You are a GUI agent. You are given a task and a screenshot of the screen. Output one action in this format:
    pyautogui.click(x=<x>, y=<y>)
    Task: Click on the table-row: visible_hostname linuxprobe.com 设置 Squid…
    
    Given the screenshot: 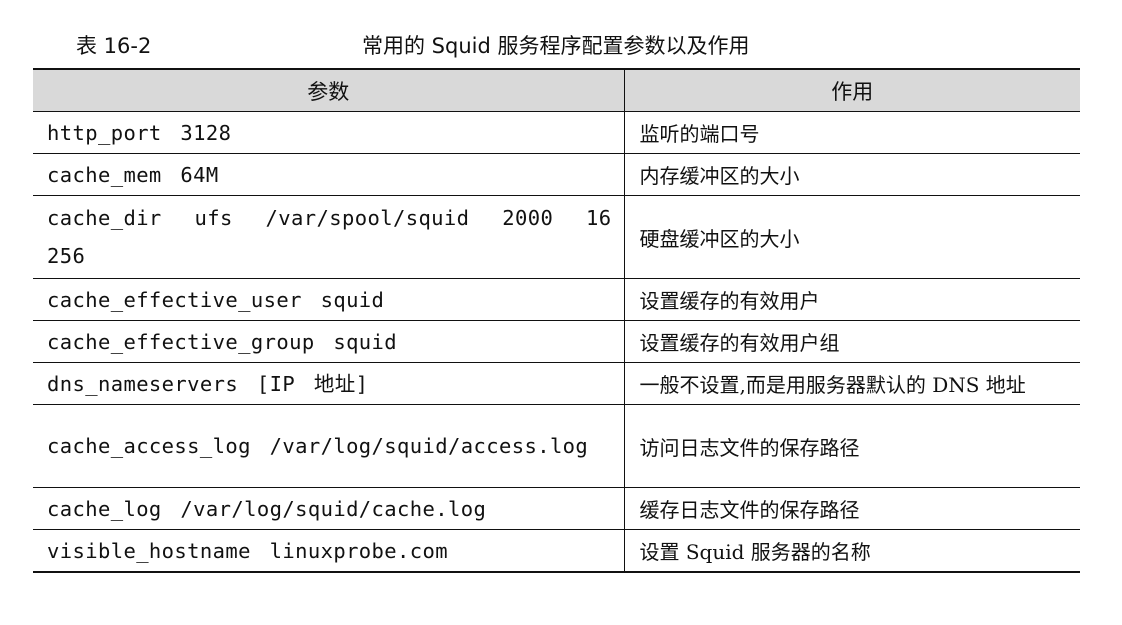 What is the action you would take?
    pyautogui.click(x=556, y=551)
    